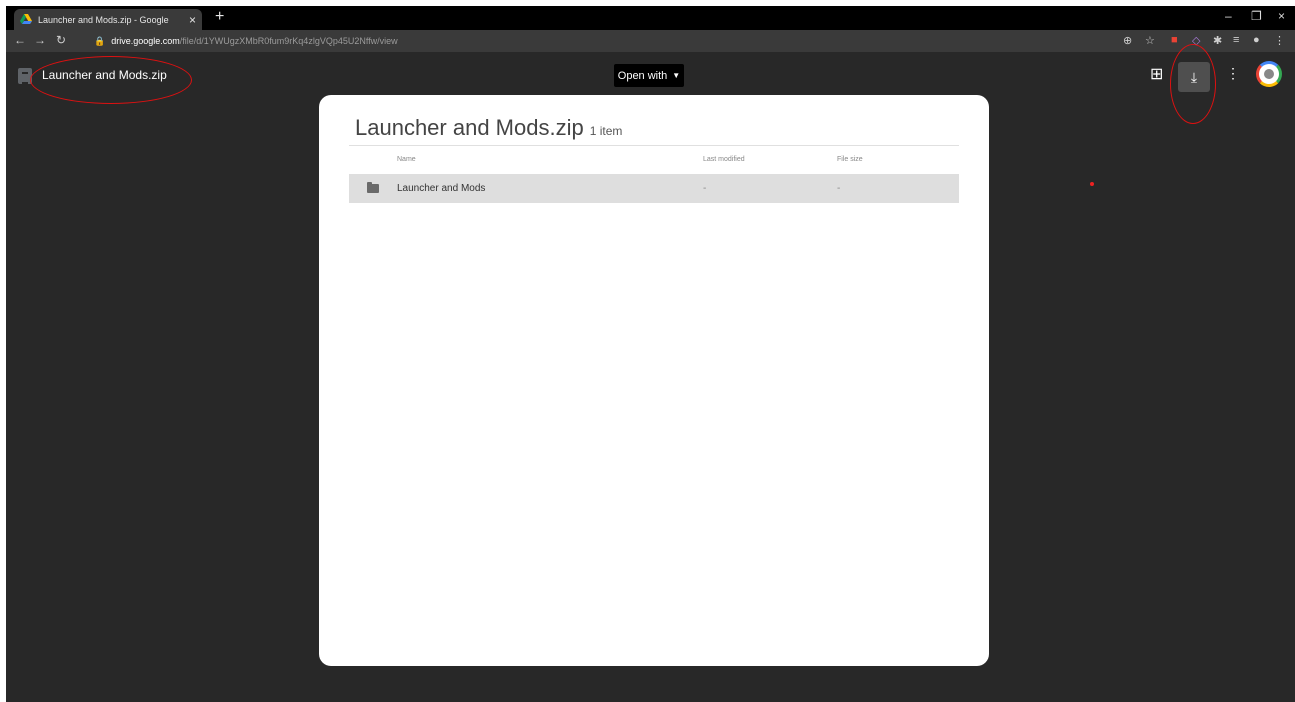  Describe the element at coordinates (1269, 74) in the screenshot. I see `avatar` at that location.